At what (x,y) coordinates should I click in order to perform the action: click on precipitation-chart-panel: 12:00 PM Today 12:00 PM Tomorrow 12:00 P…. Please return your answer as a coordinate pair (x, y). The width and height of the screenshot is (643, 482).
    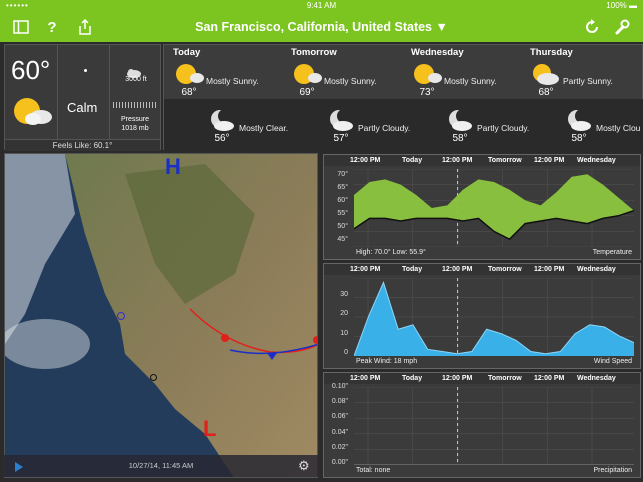
    Looking at the image, I should click on (482, 425).